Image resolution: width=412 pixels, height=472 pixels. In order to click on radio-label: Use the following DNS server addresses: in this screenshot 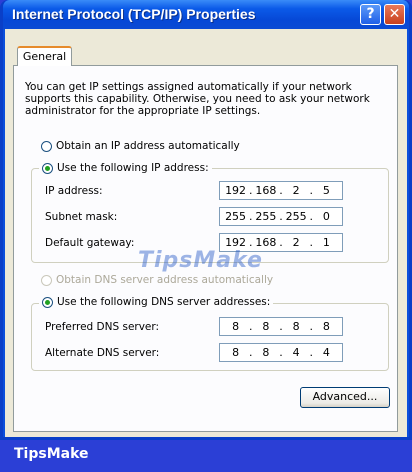, I will do `click(164, 302)`.